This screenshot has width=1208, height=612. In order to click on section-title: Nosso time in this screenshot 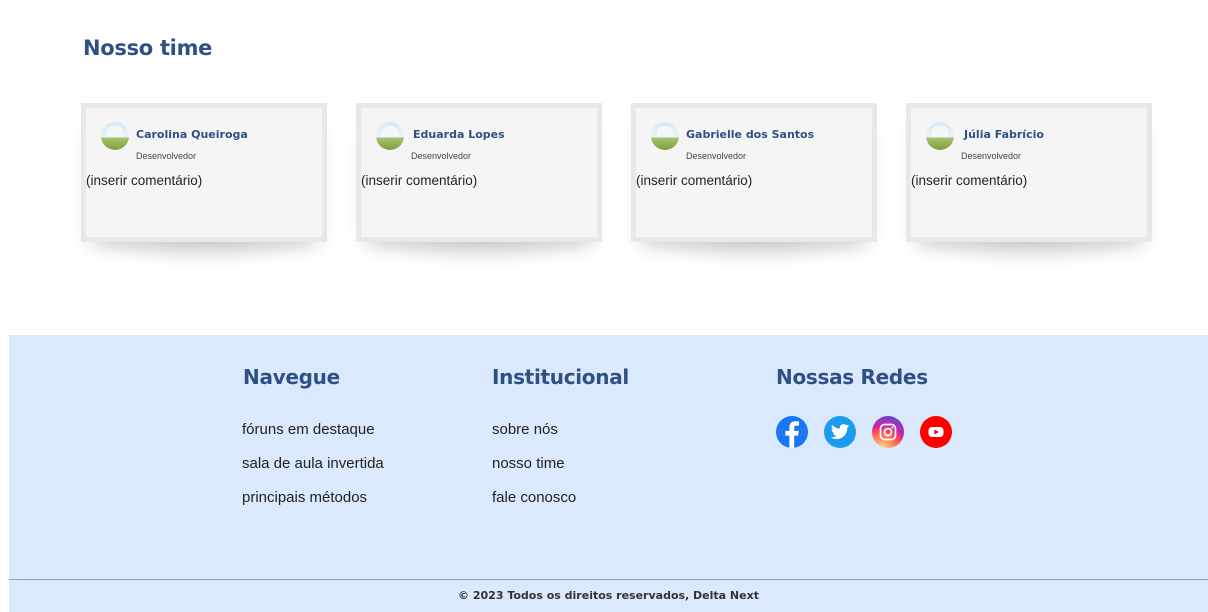, I will do `click(148, 48)`.